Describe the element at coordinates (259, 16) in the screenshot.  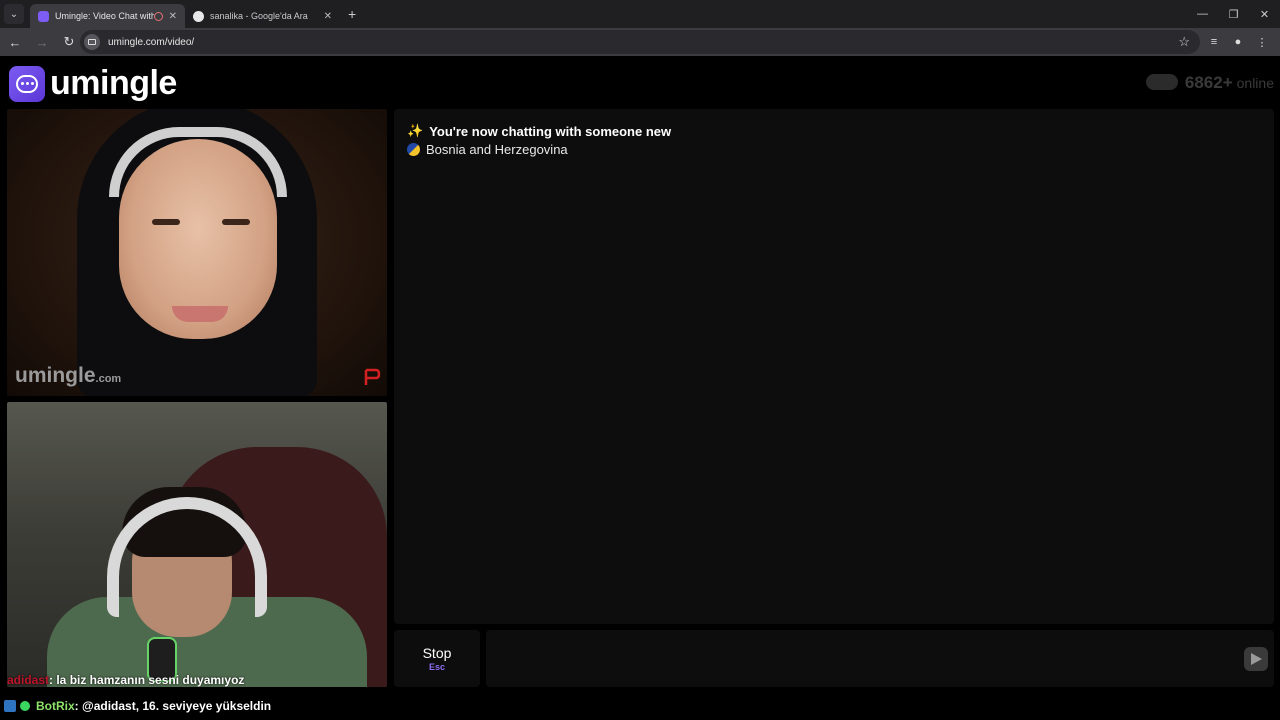
I see `tab-title: sanalika - Google'da Ara` at that location.